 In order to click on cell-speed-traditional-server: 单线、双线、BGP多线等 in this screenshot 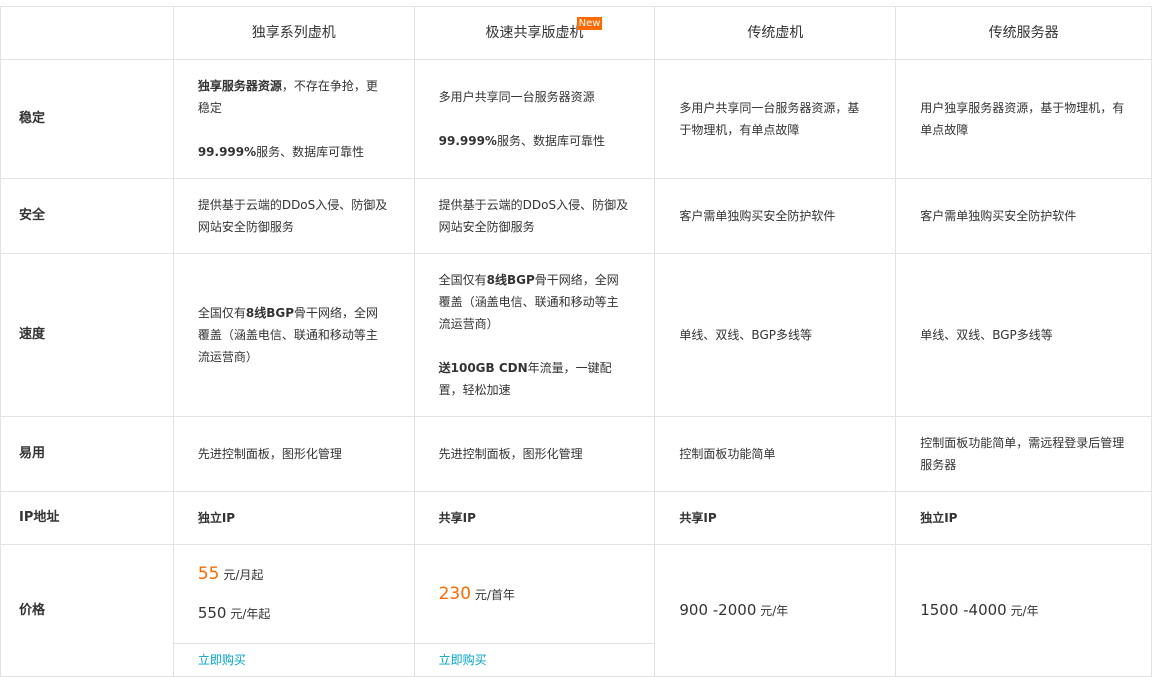, I will do `click(1024, 335)`.